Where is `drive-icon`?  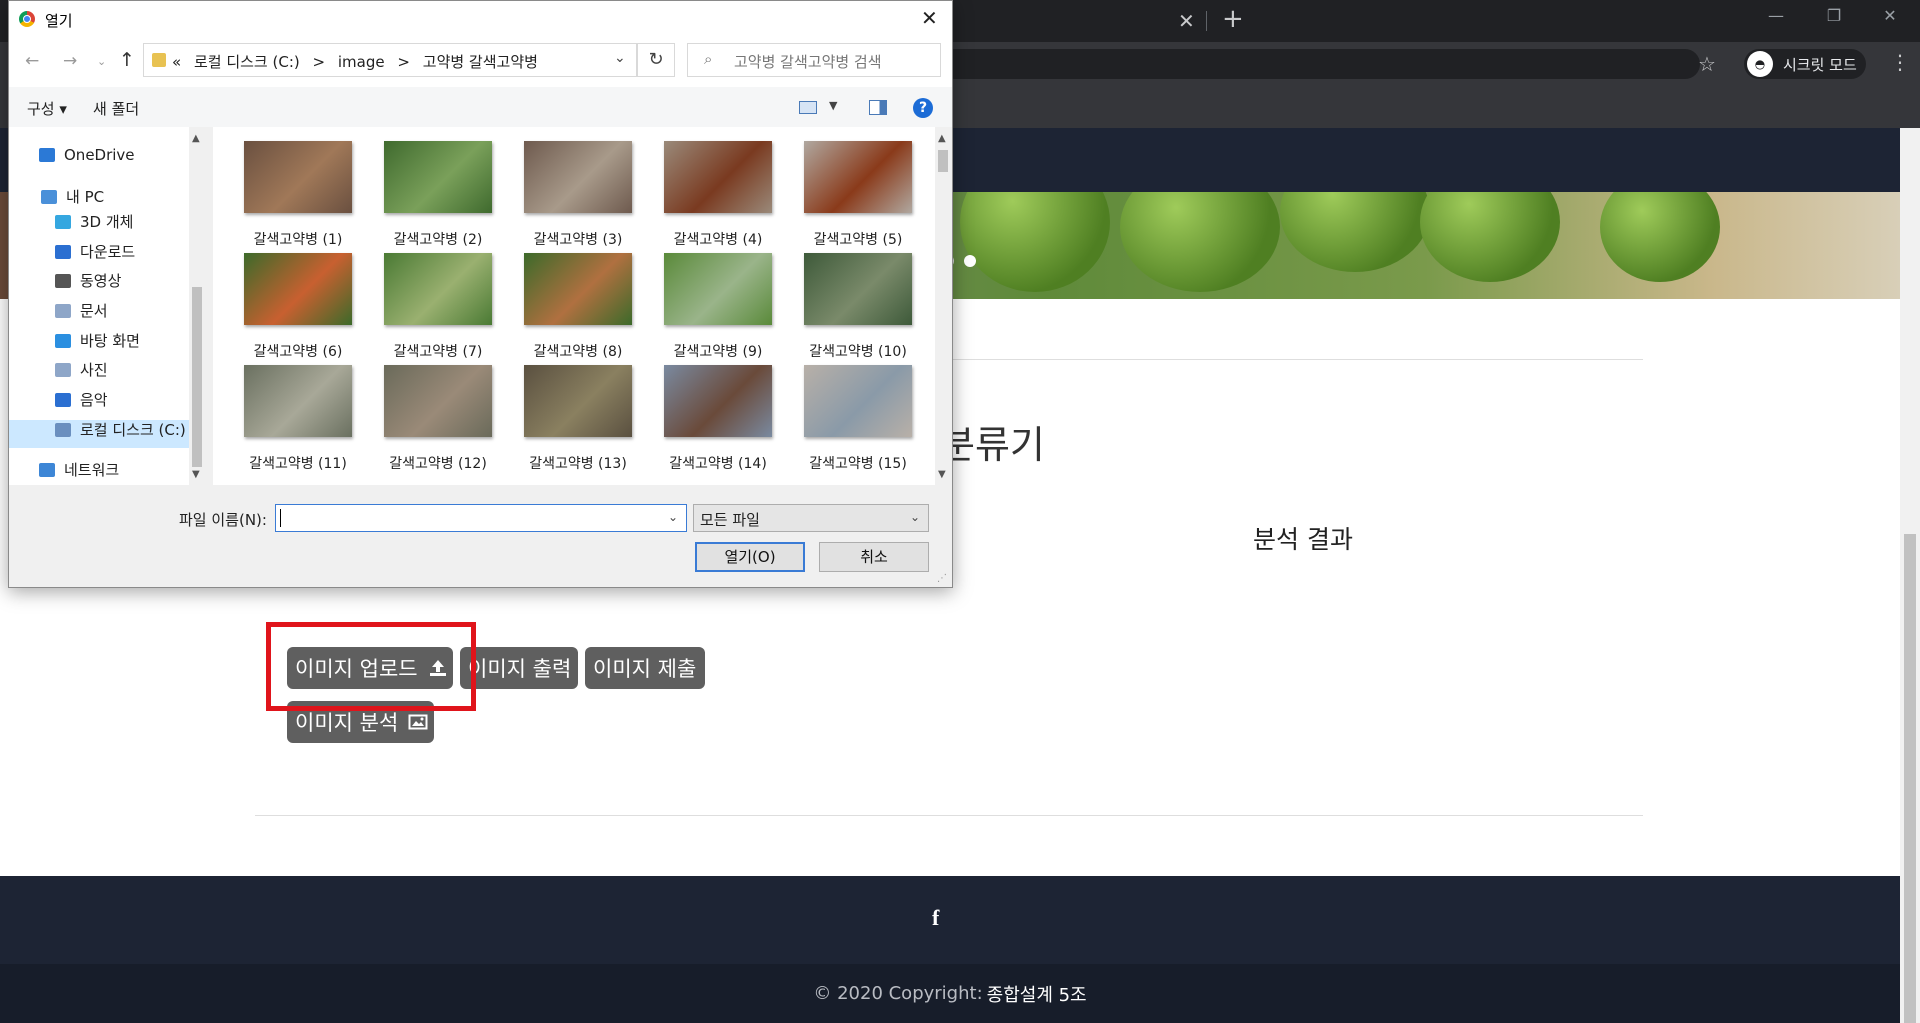
drive-icon is located at coordinates (63, 429).